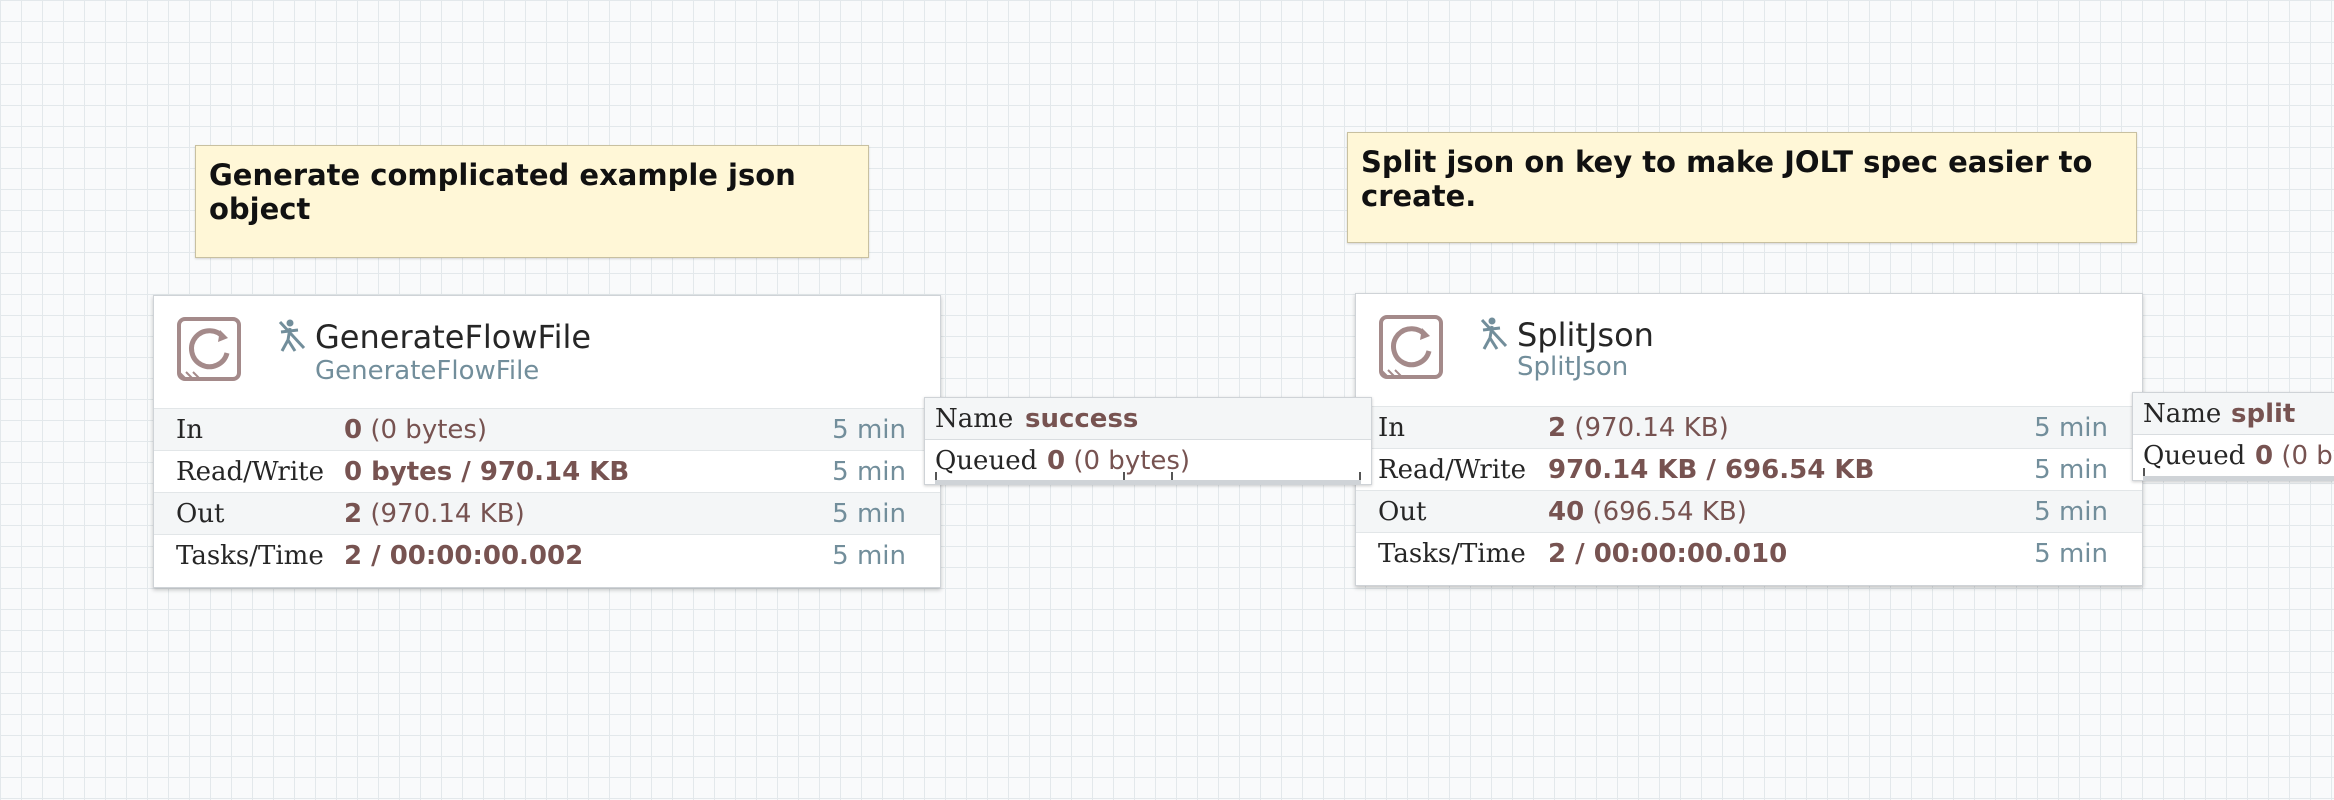 This screenshot has height=800, width=2334. Describe the element at coordinates (547, 513) in the screenshot. I see `stat-row-out: Out 2 (970.14 KB) 5 min` at that location.